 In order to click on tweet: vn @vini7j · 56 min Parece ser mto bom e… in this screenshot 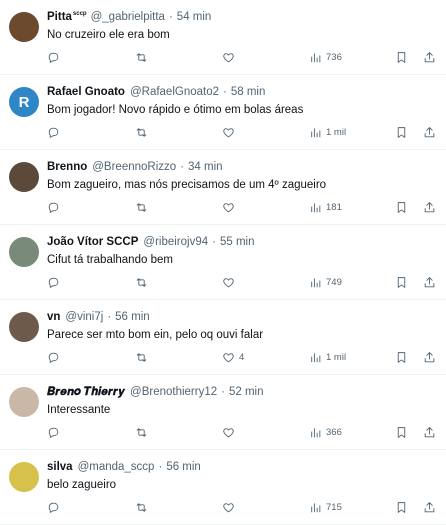, I will do `click(223, 337)`.